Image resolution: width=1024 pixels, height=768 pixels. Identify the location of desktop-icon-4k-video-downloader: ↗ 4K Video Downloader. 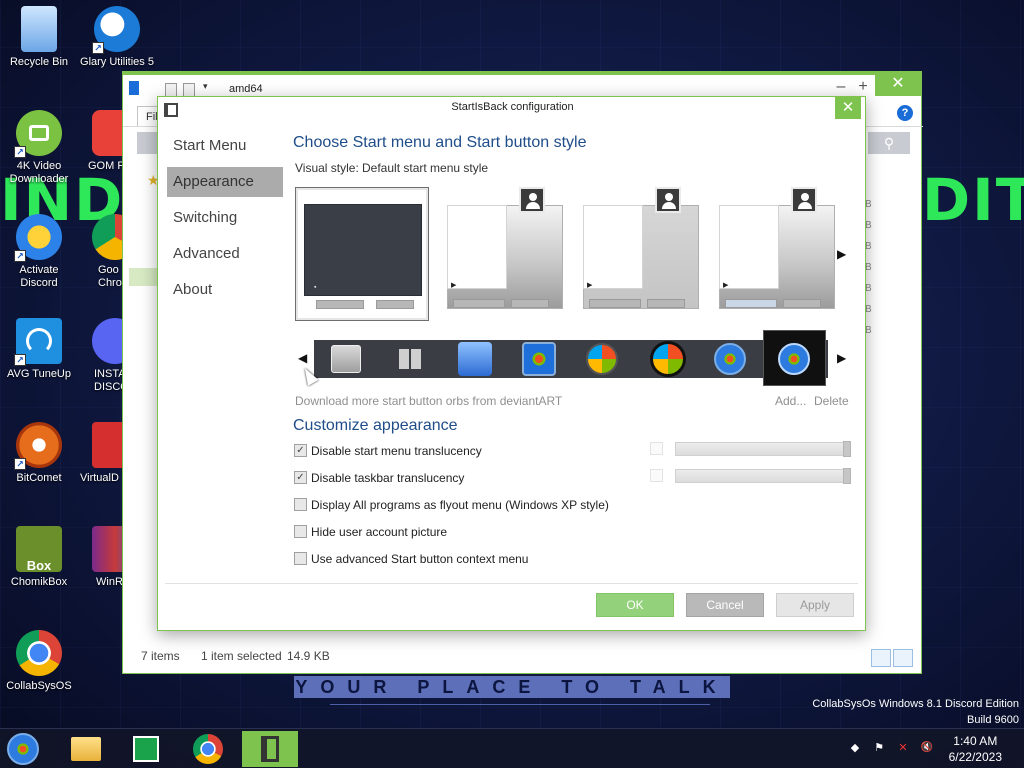
(39, 148).